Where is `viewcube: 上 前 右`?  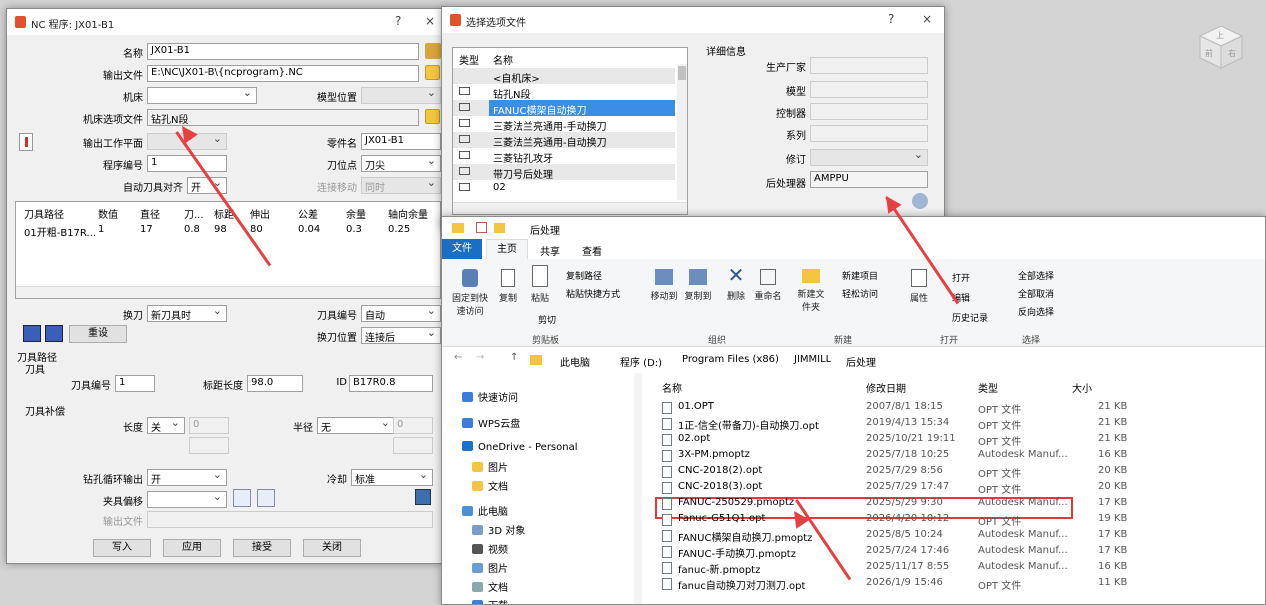
viewcube: 上 前 右 is located at coordinates (1221, 47).